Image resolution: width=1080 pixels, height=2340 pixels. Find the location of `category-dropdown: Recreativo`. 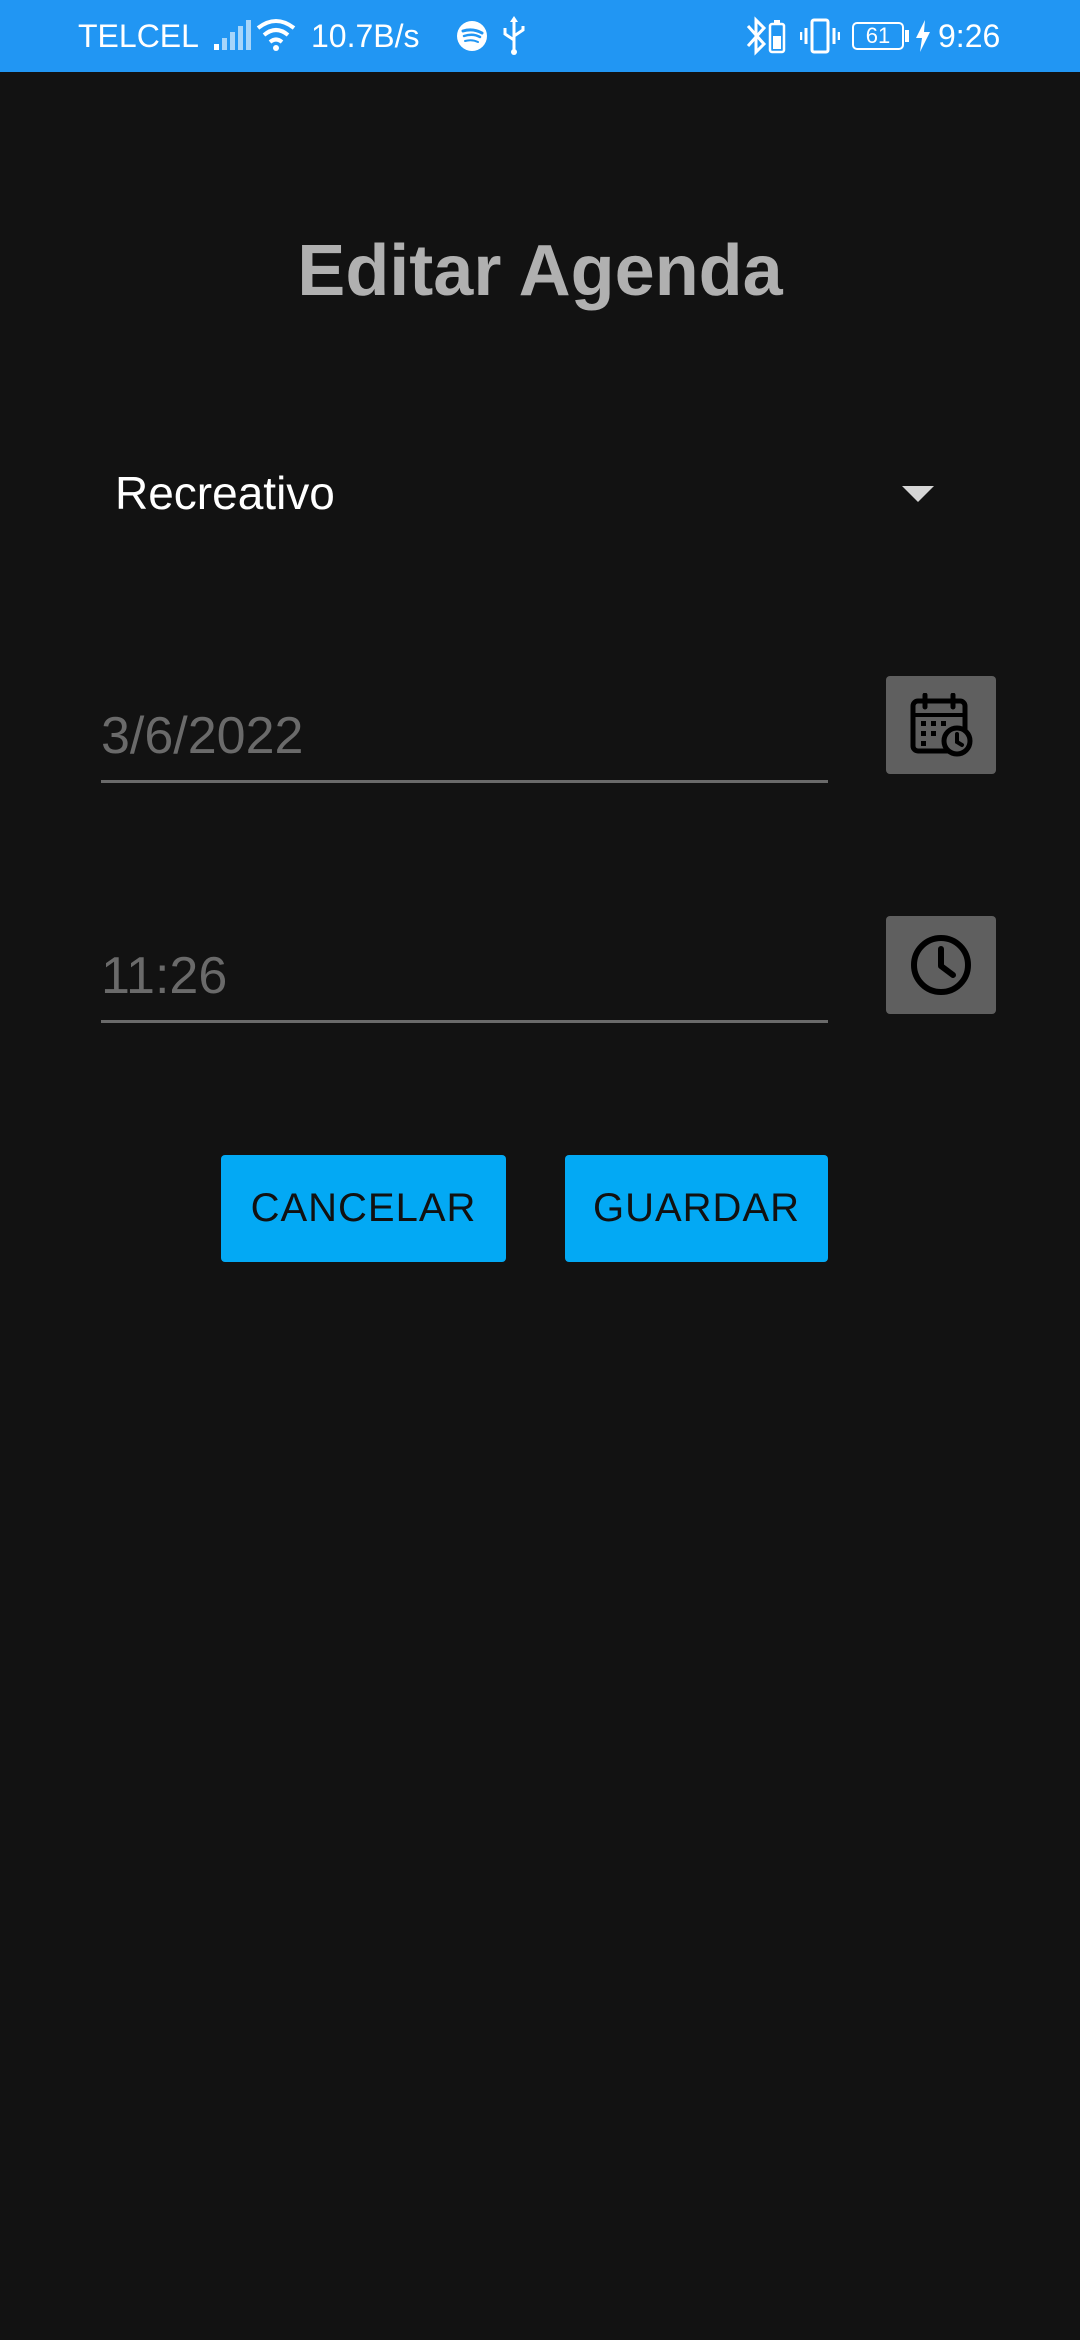

category-dropdown: Recreativo is located at coordinates (525, 495).